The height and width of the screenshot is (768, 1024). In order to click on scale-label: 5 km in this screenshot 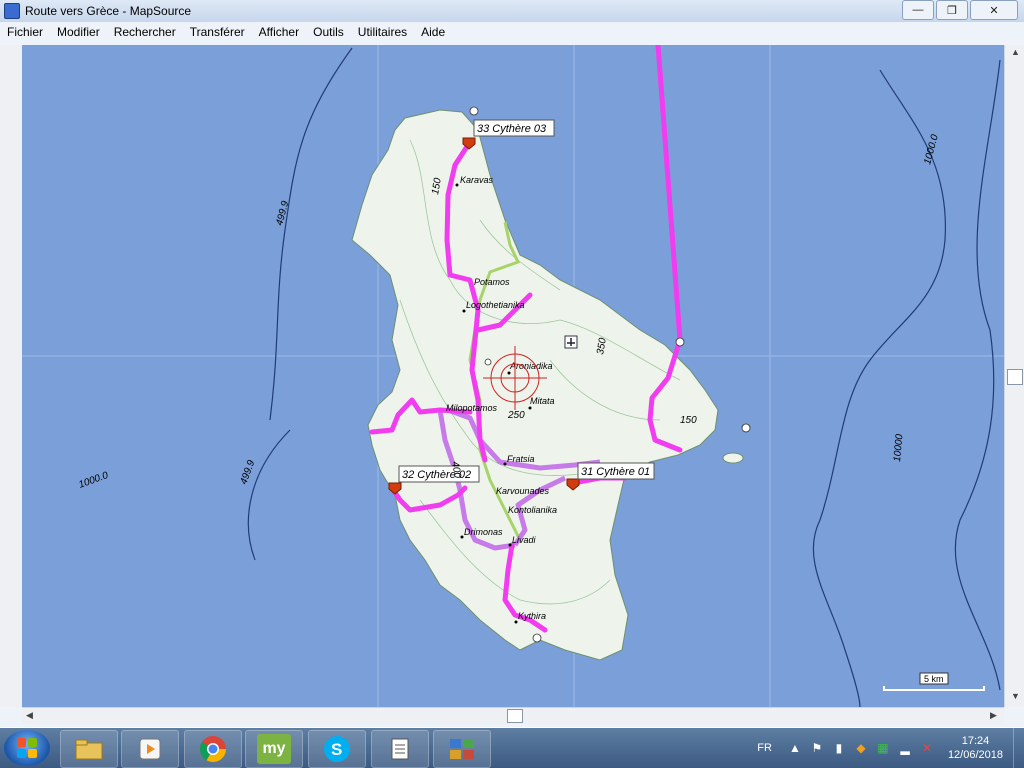, I will do `click(934, 679)`.